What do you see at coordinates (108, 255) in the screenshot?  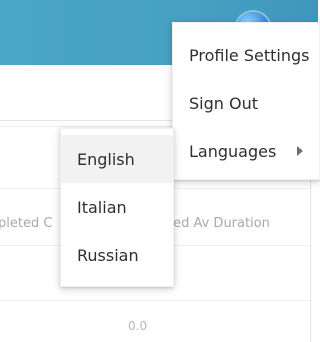 I see `menu-item-label: Russian` at bounding box center [108, 255].